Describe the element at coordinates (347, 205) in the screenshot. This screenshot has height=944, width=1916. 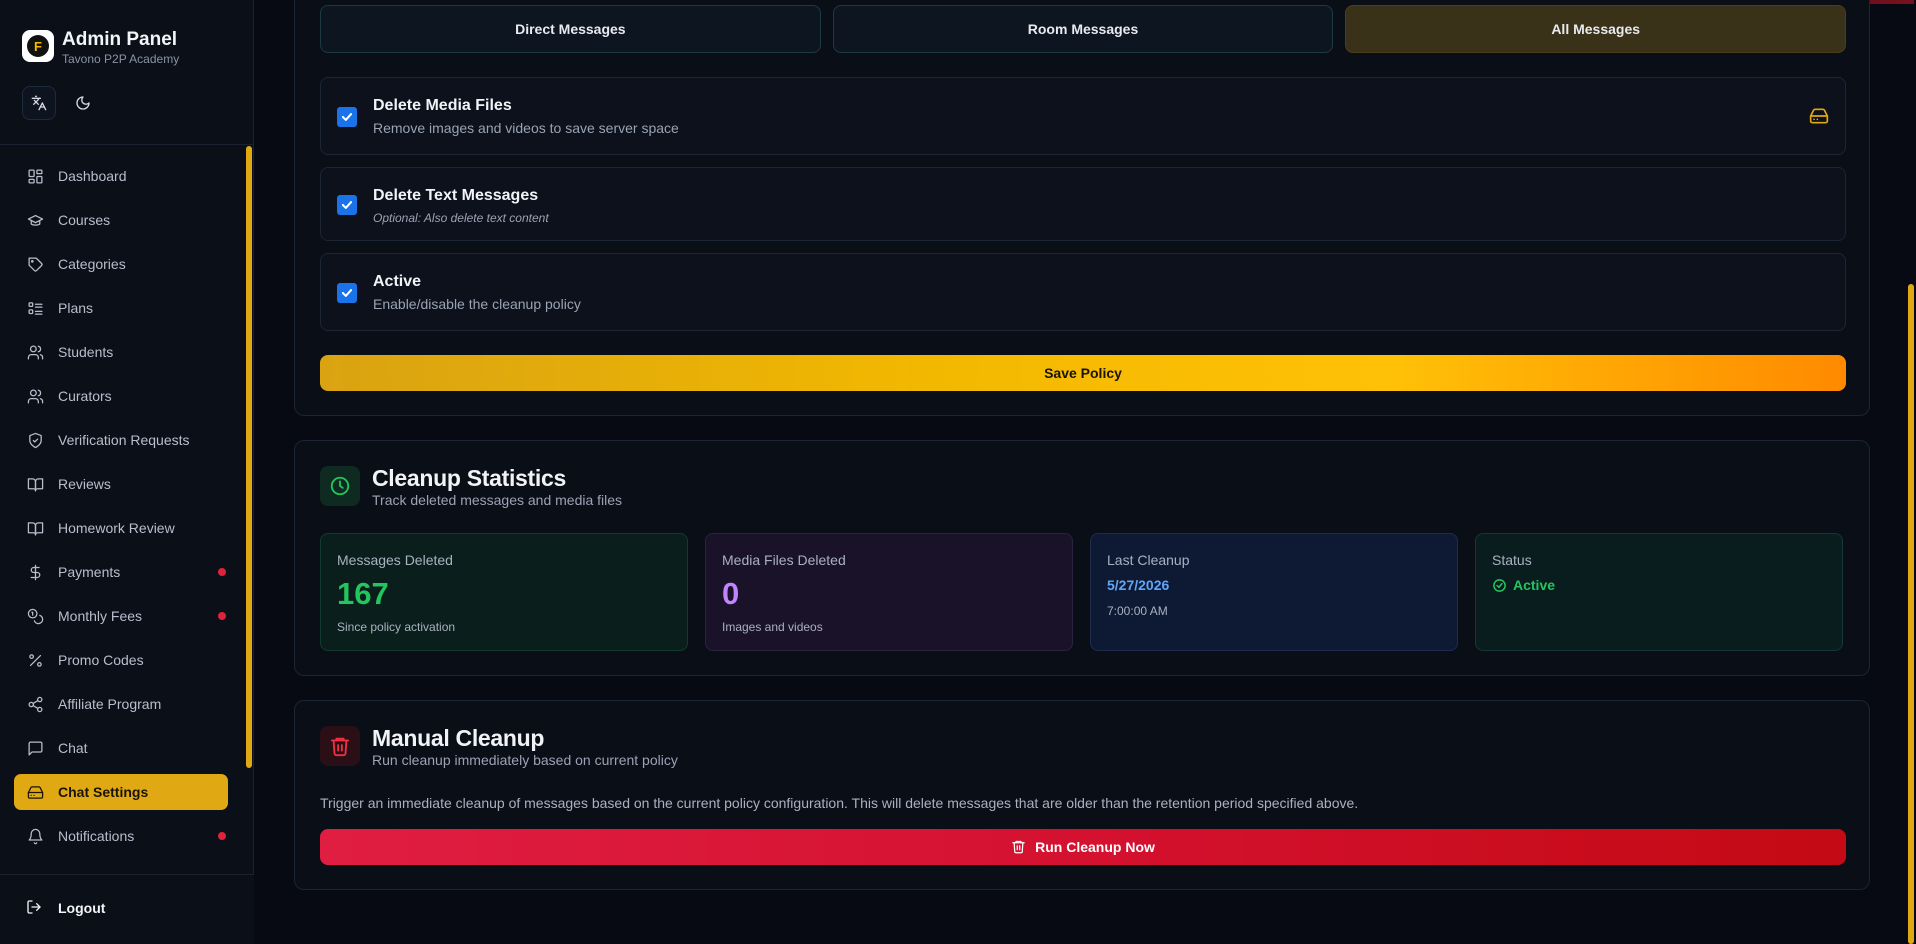
I see `delete-text-checkbox` at that location.